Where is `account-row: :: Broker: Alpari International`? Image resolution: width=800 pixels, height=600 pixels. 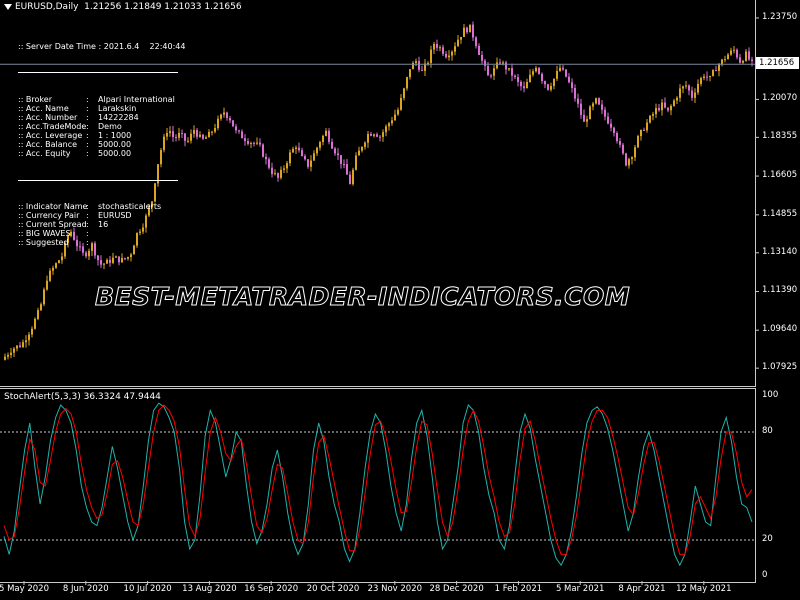 account-row: :: Broker: Alpari International is located at coordinates (101, 99).